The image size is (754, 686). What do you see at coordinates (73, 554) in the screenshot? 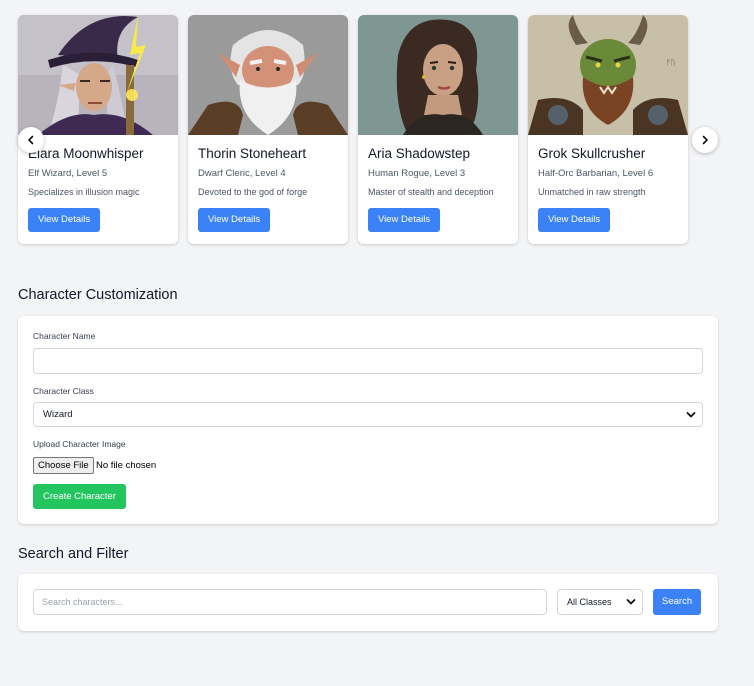
I see `search-filter-title: Search and Filter` at bounding box center [73, 554].